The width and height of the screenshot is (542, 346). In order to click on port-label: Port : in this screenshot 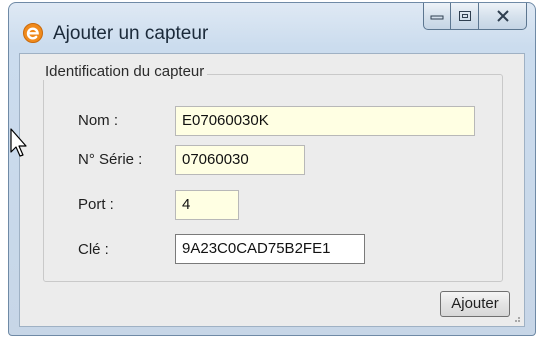, I will do `click(96, 204)`.